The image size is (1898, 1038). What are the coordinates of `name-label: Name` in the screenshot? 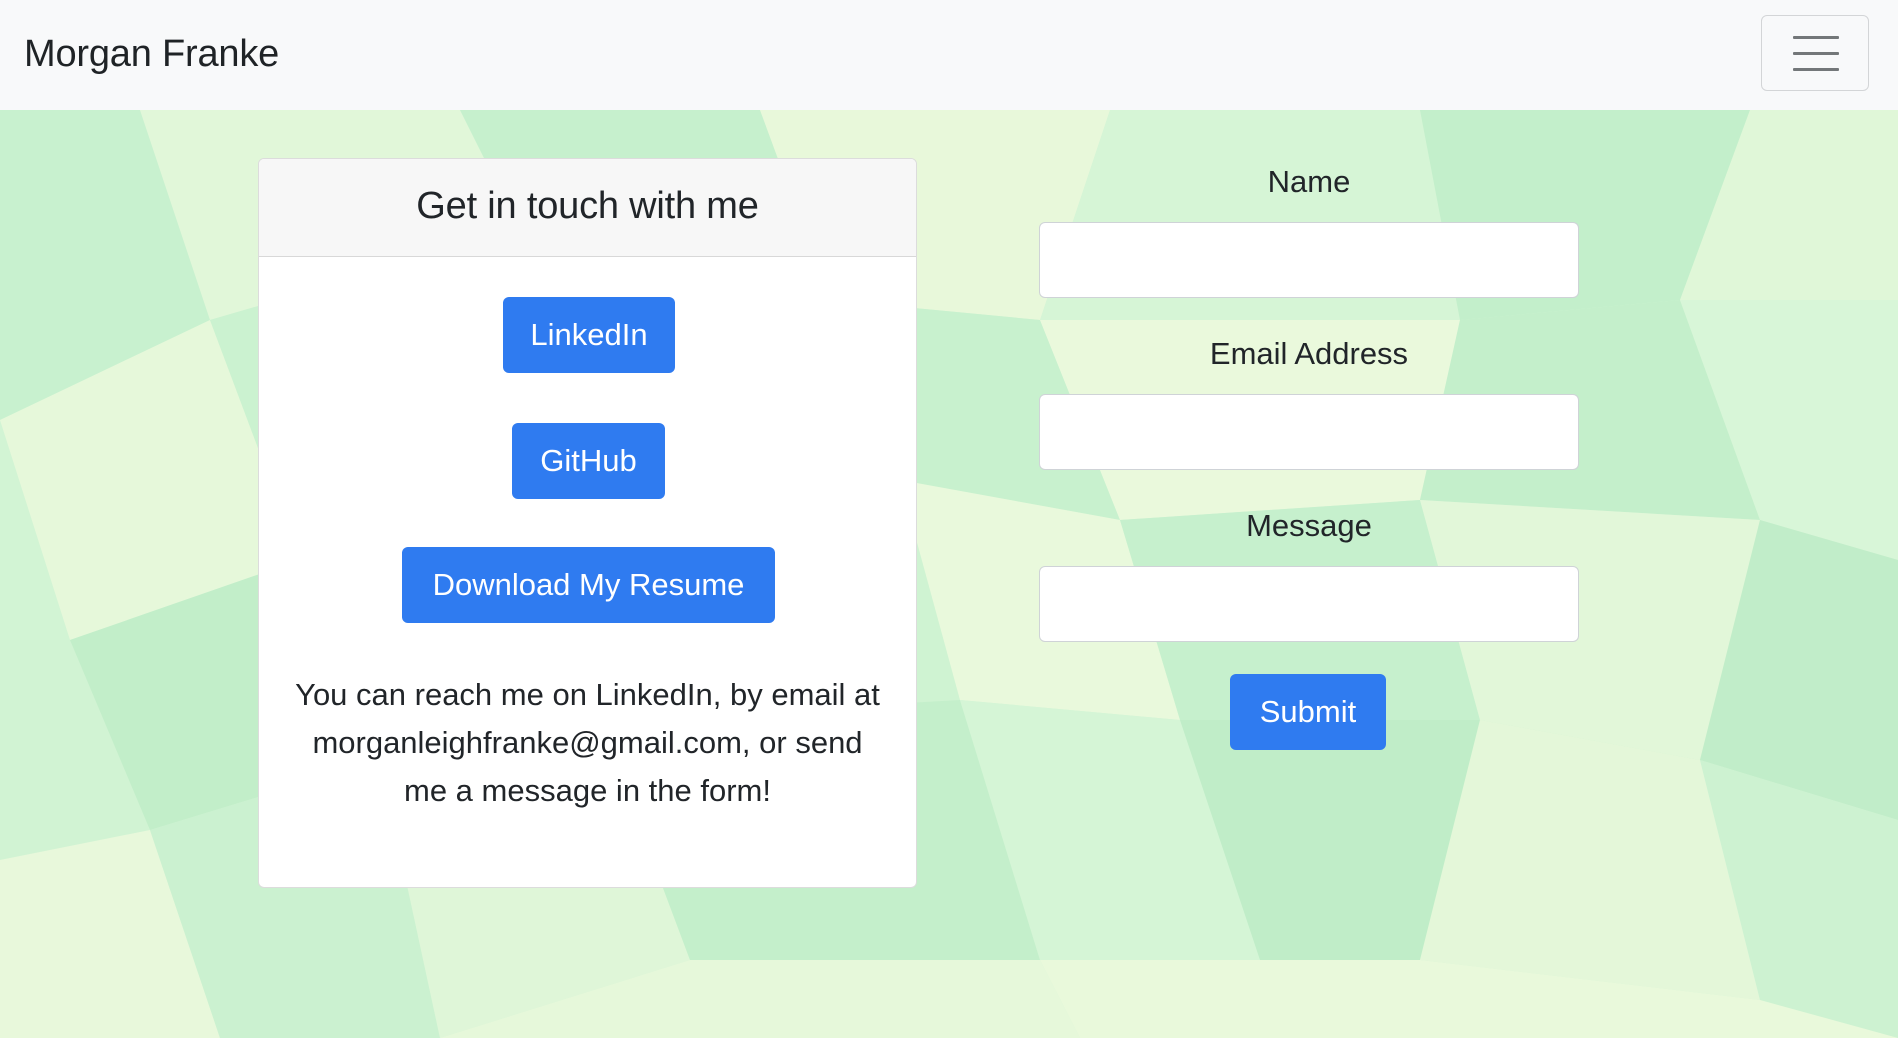 It's located at (1309, 181).